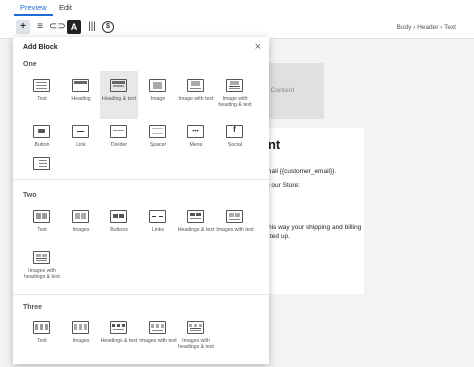 The width and height of the screenshot is (474, 367). What do you see at coordinates (42, 175) in the screenshot?
I see `block-list` at bounding box center [42, 175].